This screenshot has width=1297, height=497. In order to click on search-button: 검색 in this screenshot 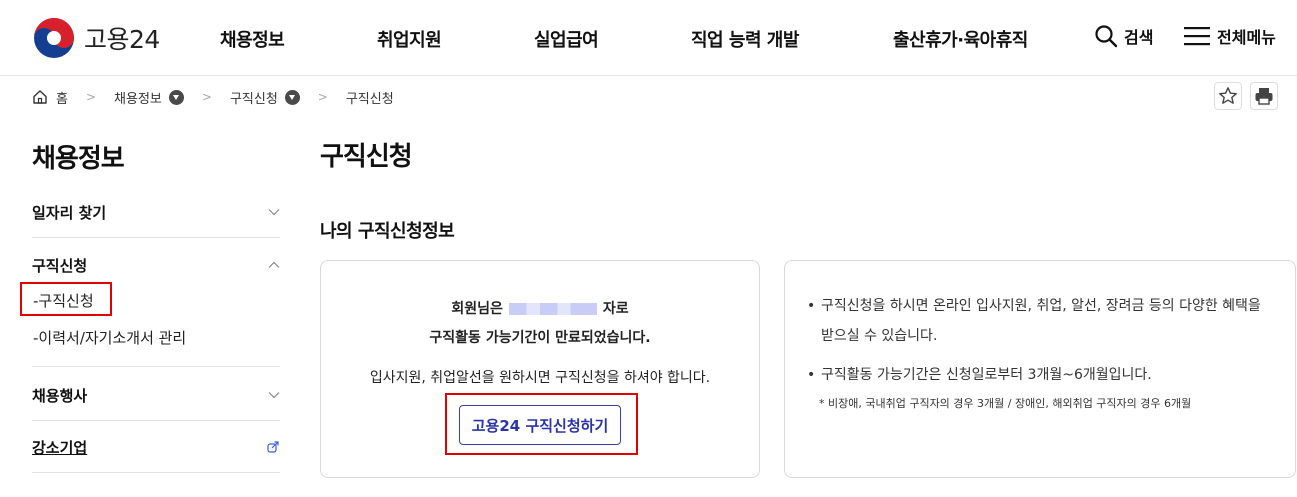, I will do `click(1123, 36)`.